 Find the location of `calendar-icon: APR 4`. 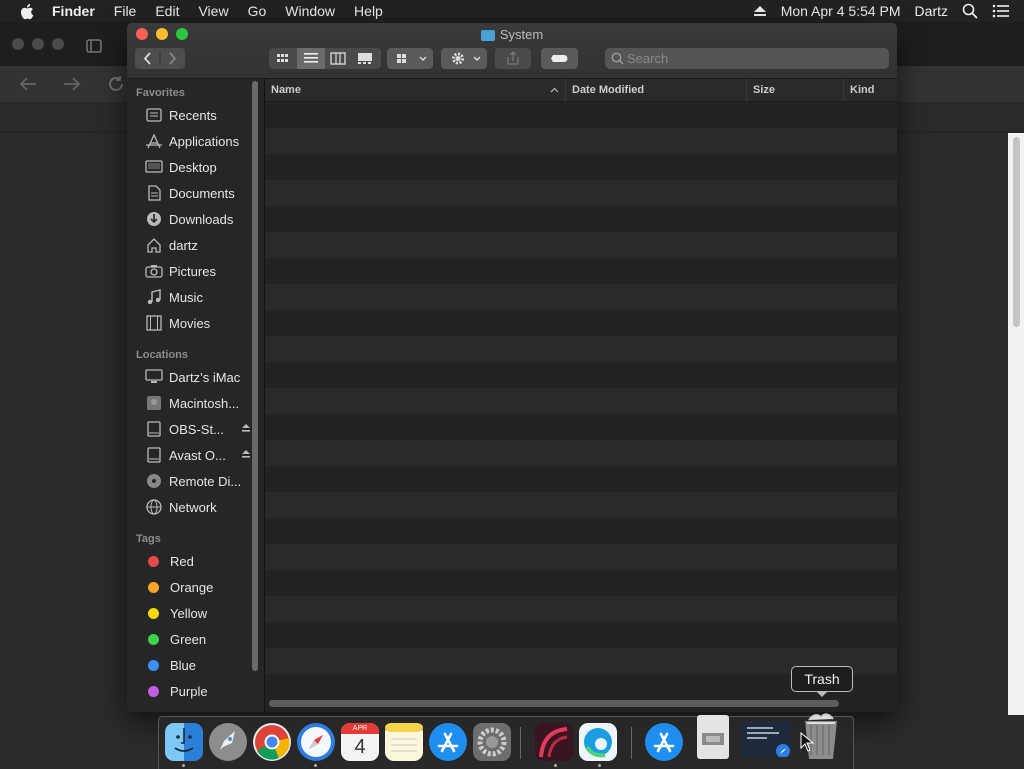

calendar-icon: APR 4 is located at coordinates (360, 742).